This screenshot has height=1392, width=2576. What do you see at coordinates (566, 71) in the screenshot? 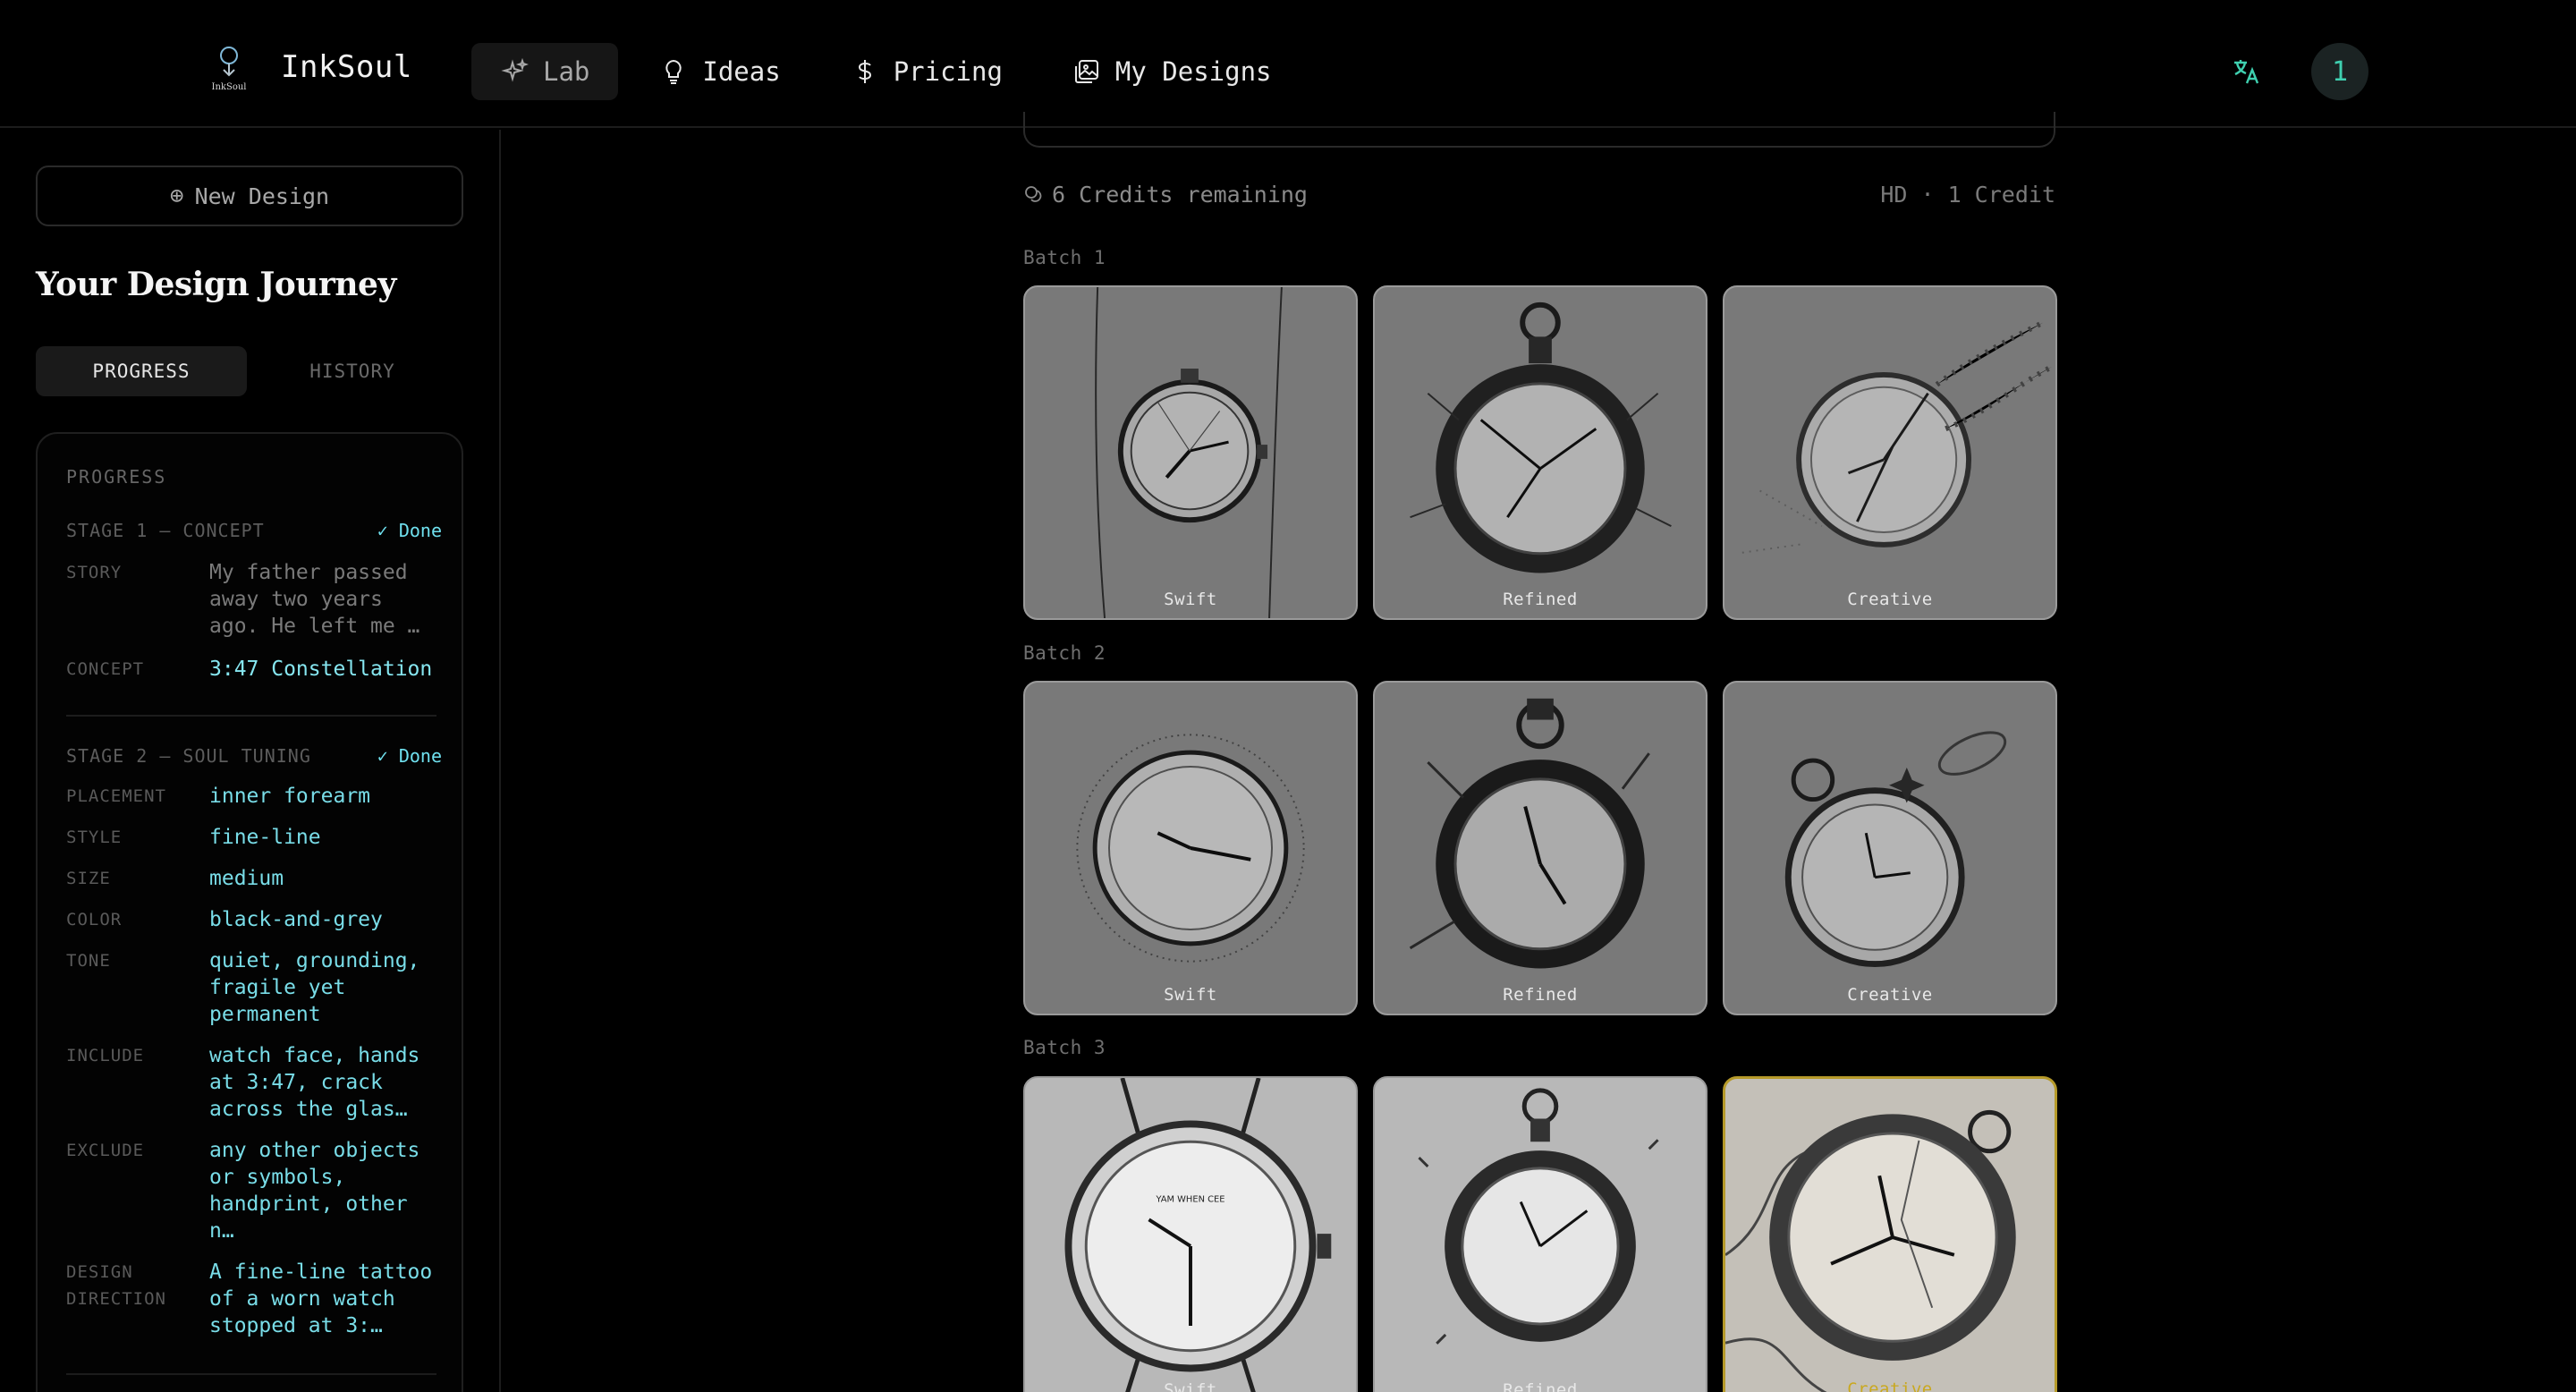
I see `nav-lab-label: Lab` at bounding box center [566, 71].